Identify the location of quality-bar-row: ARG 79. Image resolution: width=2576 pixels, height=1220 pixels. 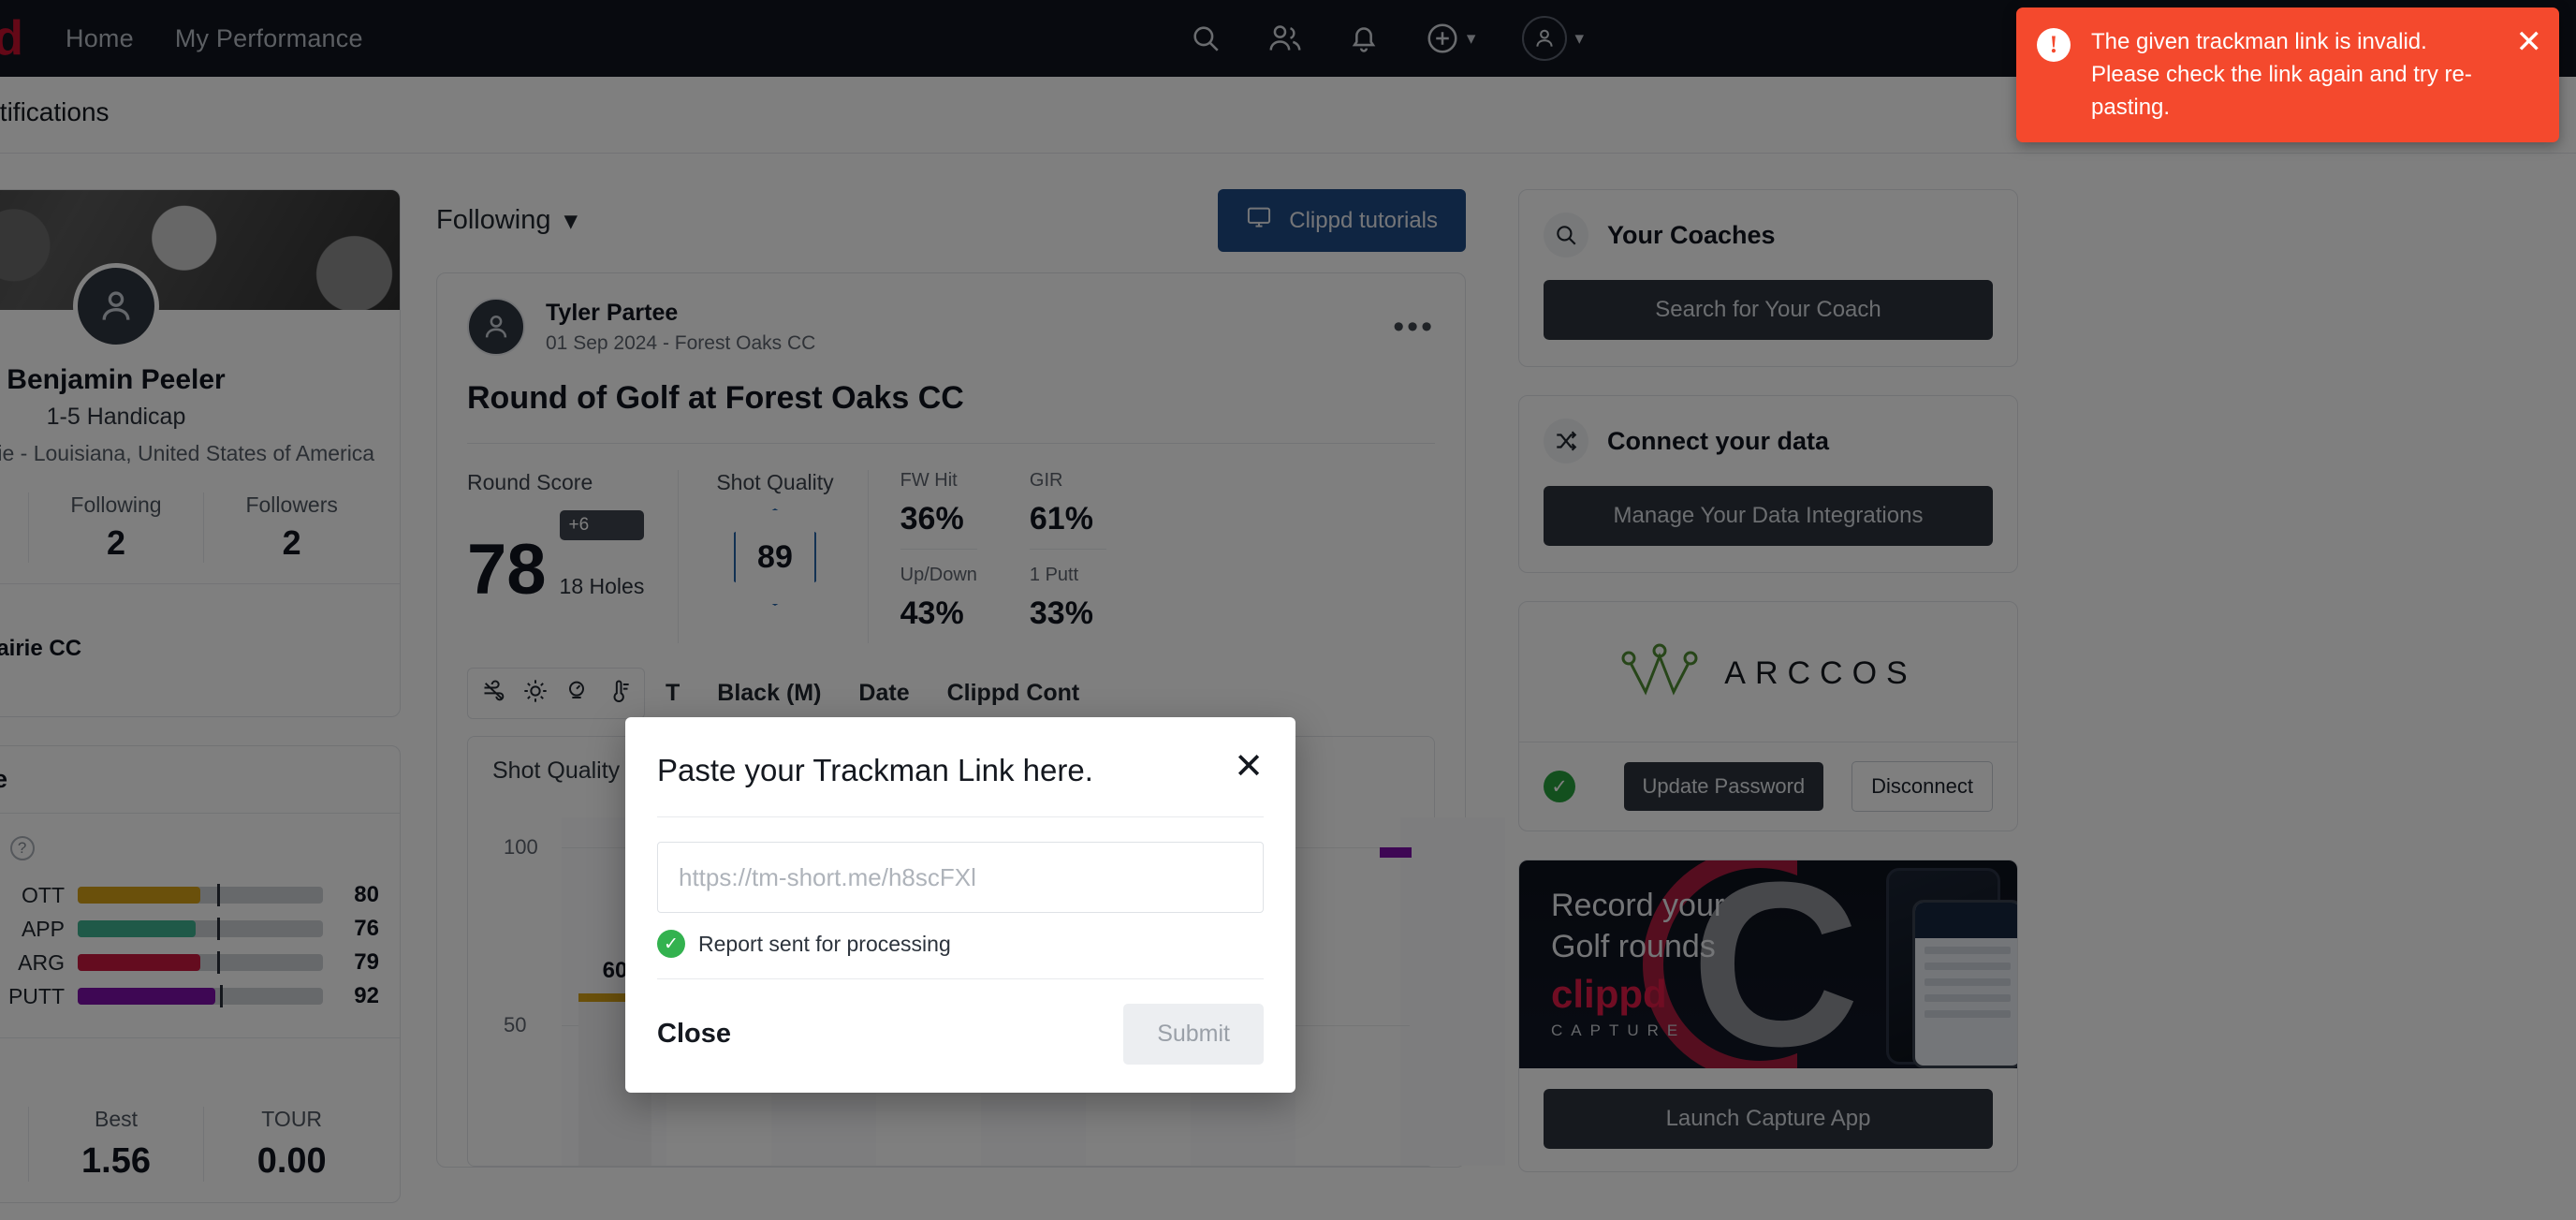
(190, 962).